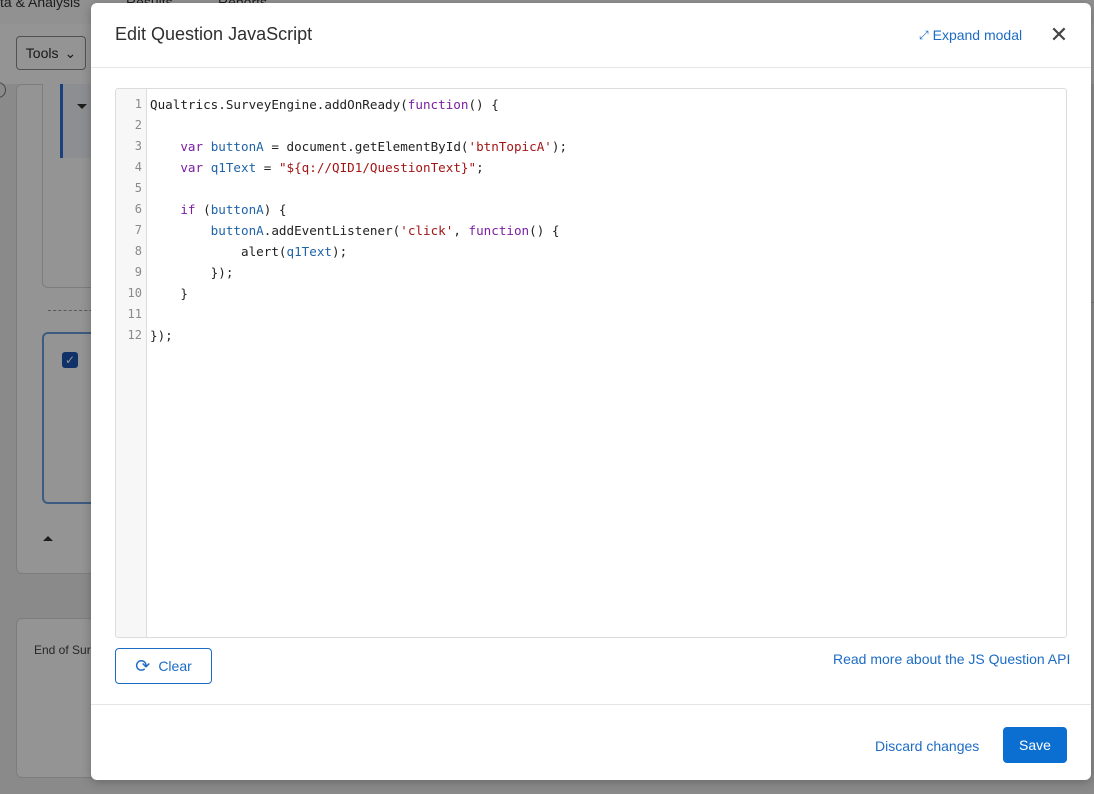  What do you see at coordinates (597, 293) in the screenshot?
I see `code-line: 10 }` at bounding box center [597, 293].